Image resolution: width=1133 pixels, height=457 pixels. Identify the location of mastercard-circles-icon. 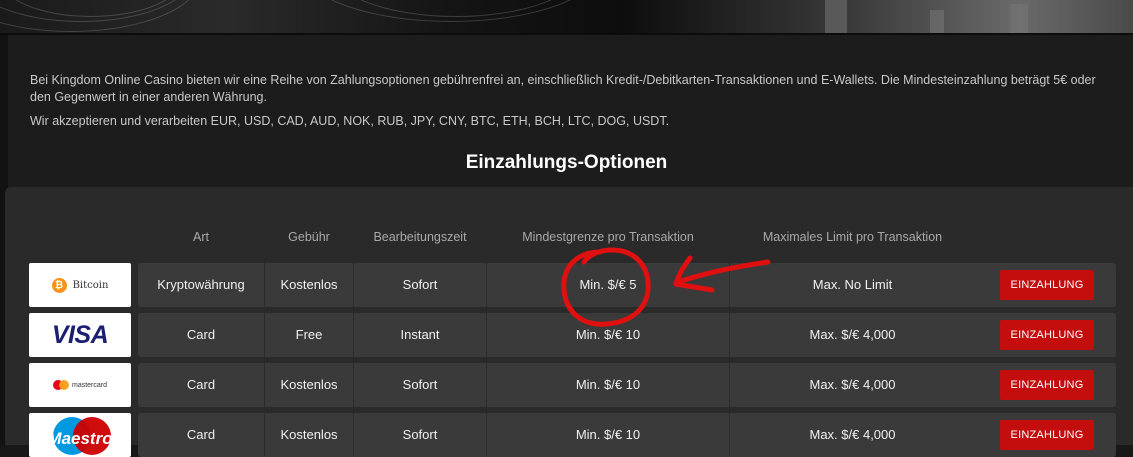
(60, 385).